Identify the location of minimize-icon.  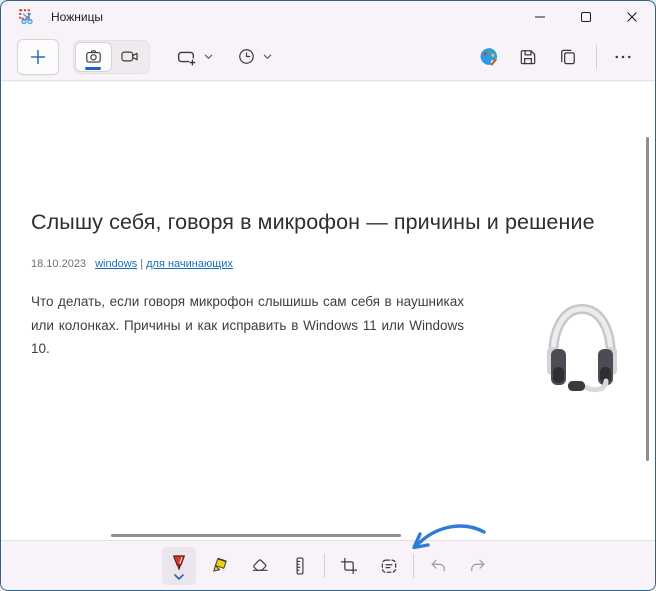
(540, 17).